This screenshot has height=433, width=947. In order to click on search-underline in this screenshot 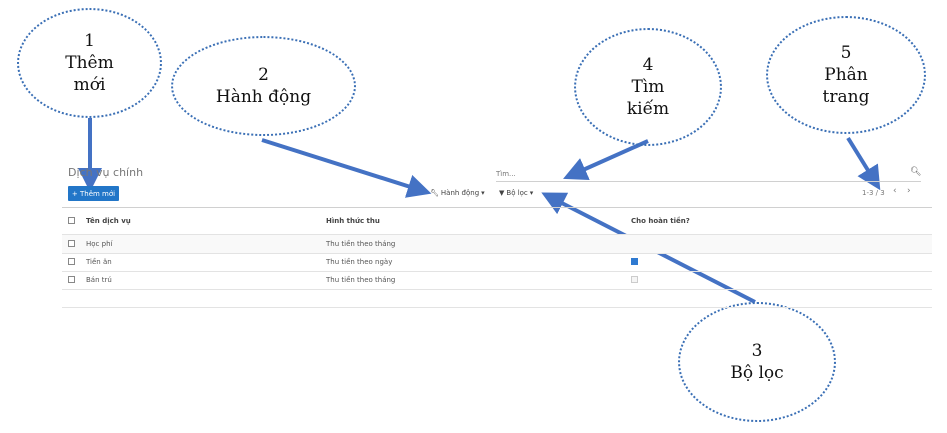, I will do `click(708, 181)`.